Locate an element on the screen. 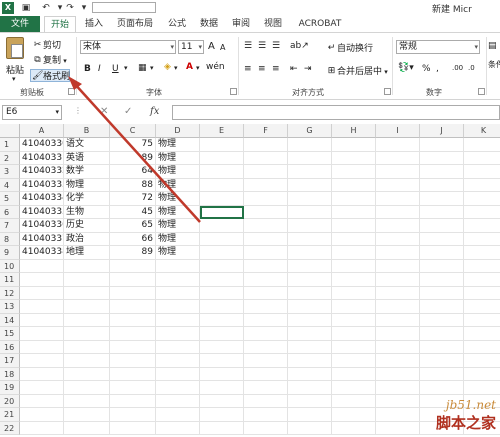 The height and width of the screenshot is (437, 500). font-launcher-icon is located at coordinates (233, 91).